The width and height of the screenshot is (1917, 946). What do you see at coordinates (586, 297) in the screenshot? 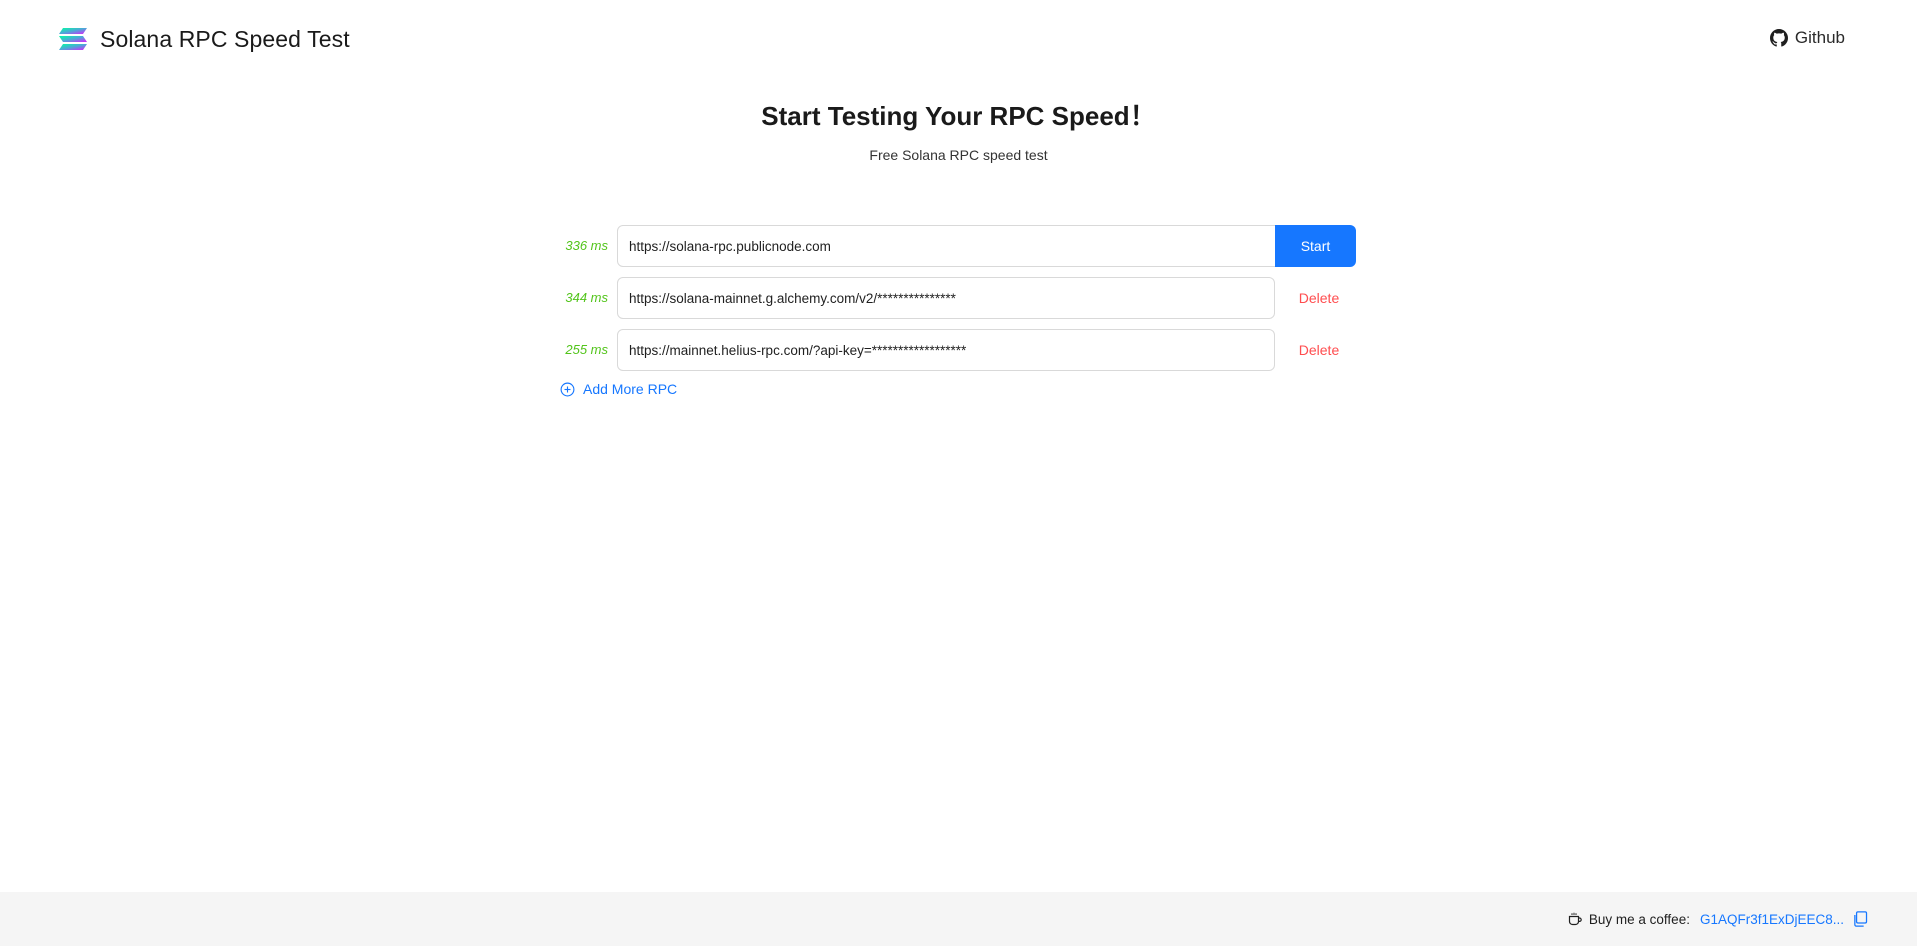
I see `latency-label: 344 ms` at bounding box center [586, 297].